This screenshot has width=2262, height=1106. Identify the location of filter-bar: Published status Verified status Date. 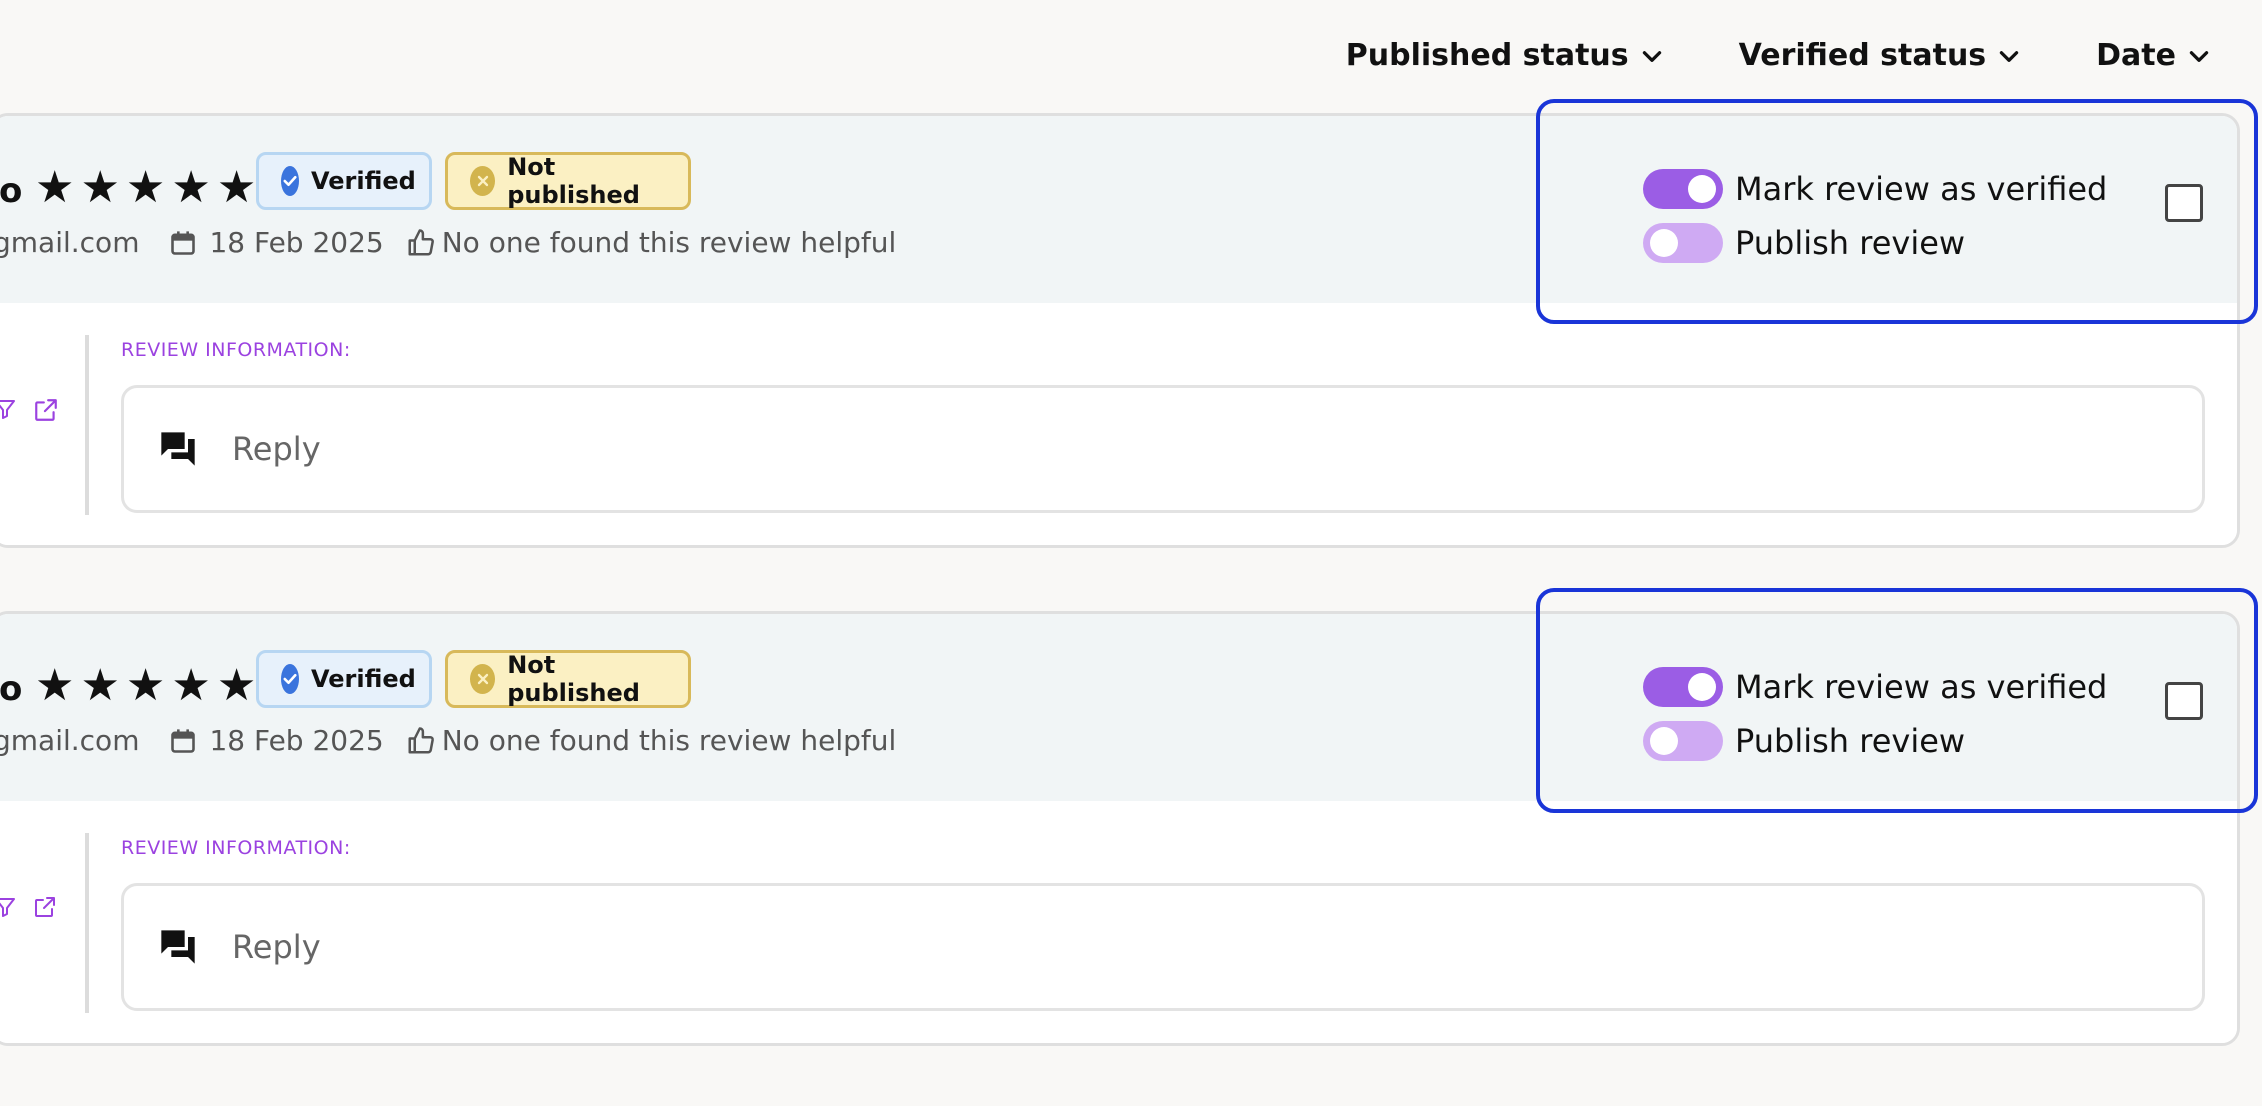
(1779, 55).